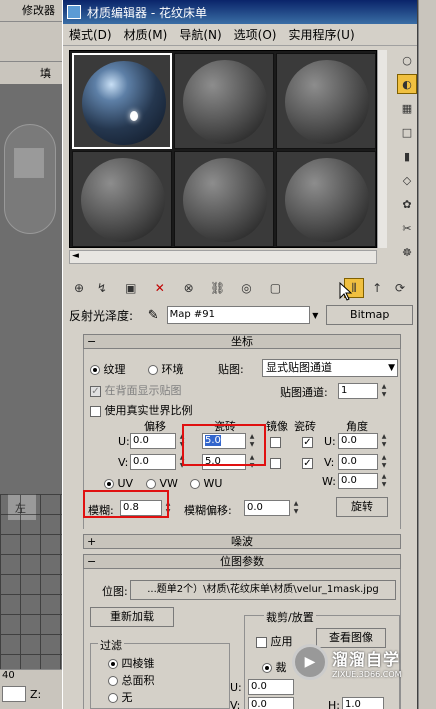  What do you see at coordinates (31, 689) in the screenshot?
I see `status-bar: 40 Z:` at bounding box center [31, 689].